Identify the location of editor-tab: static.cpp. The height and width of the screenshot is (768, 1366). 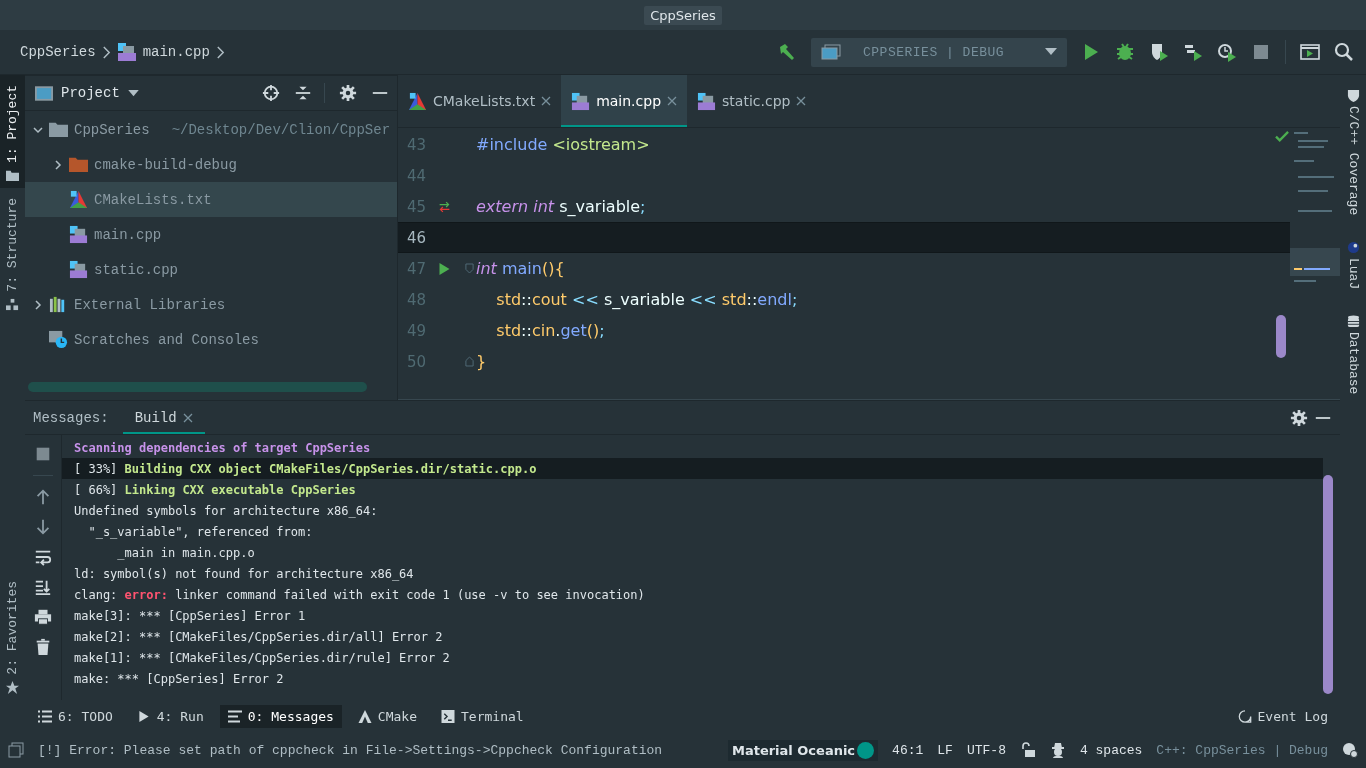
(752, 101).